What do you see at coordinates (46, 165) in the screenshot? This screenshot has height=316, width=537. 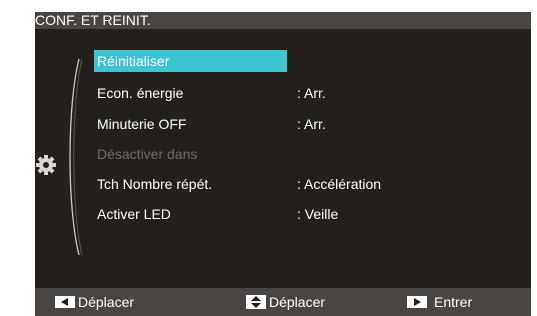 I see `gear-icon` at bounding box center [46, 165].